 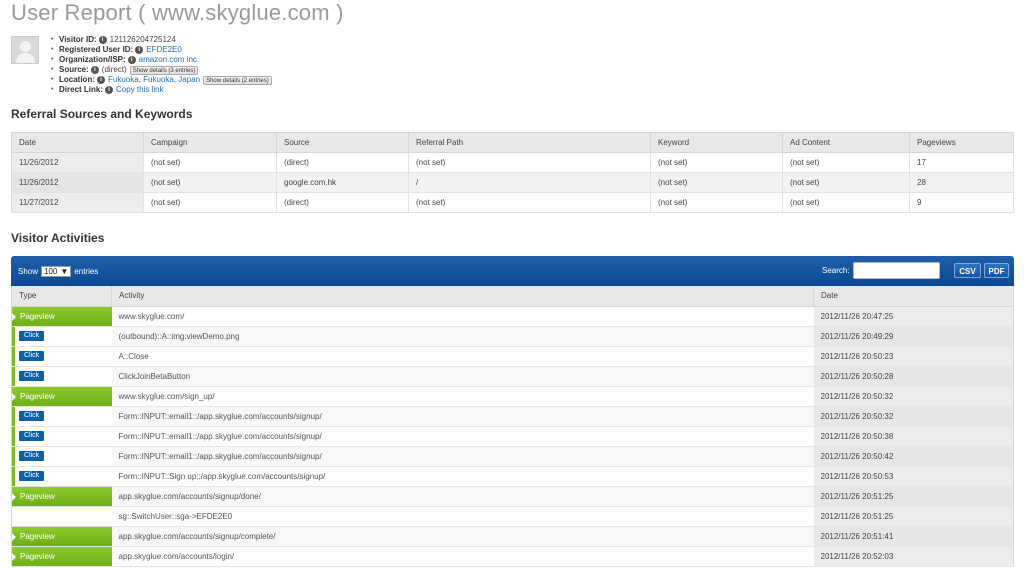 I want to click on visitor-info-item: • Direct Link: i Copy this link, so click(x=161, y=90).